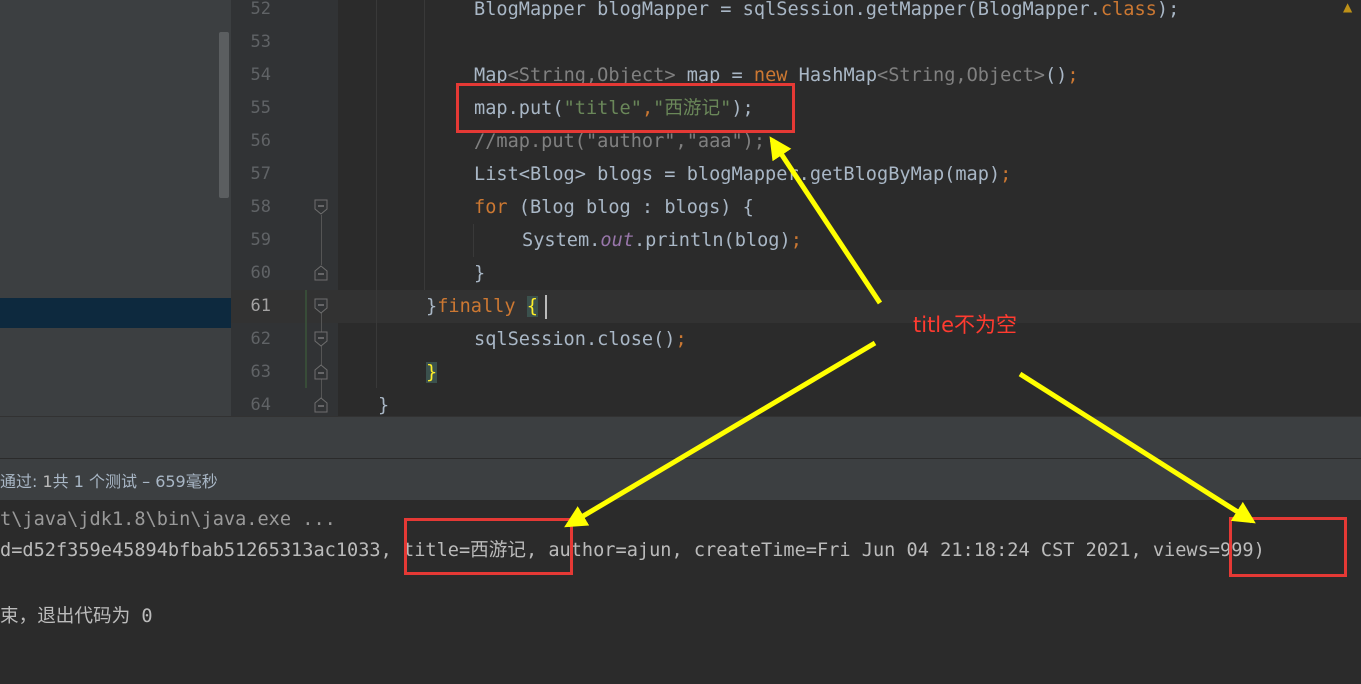 This screenshot has height=684, width=1361. Describe the element at coordinates (260, 42) in the screenshot. I see `line-number: 53` at that location.